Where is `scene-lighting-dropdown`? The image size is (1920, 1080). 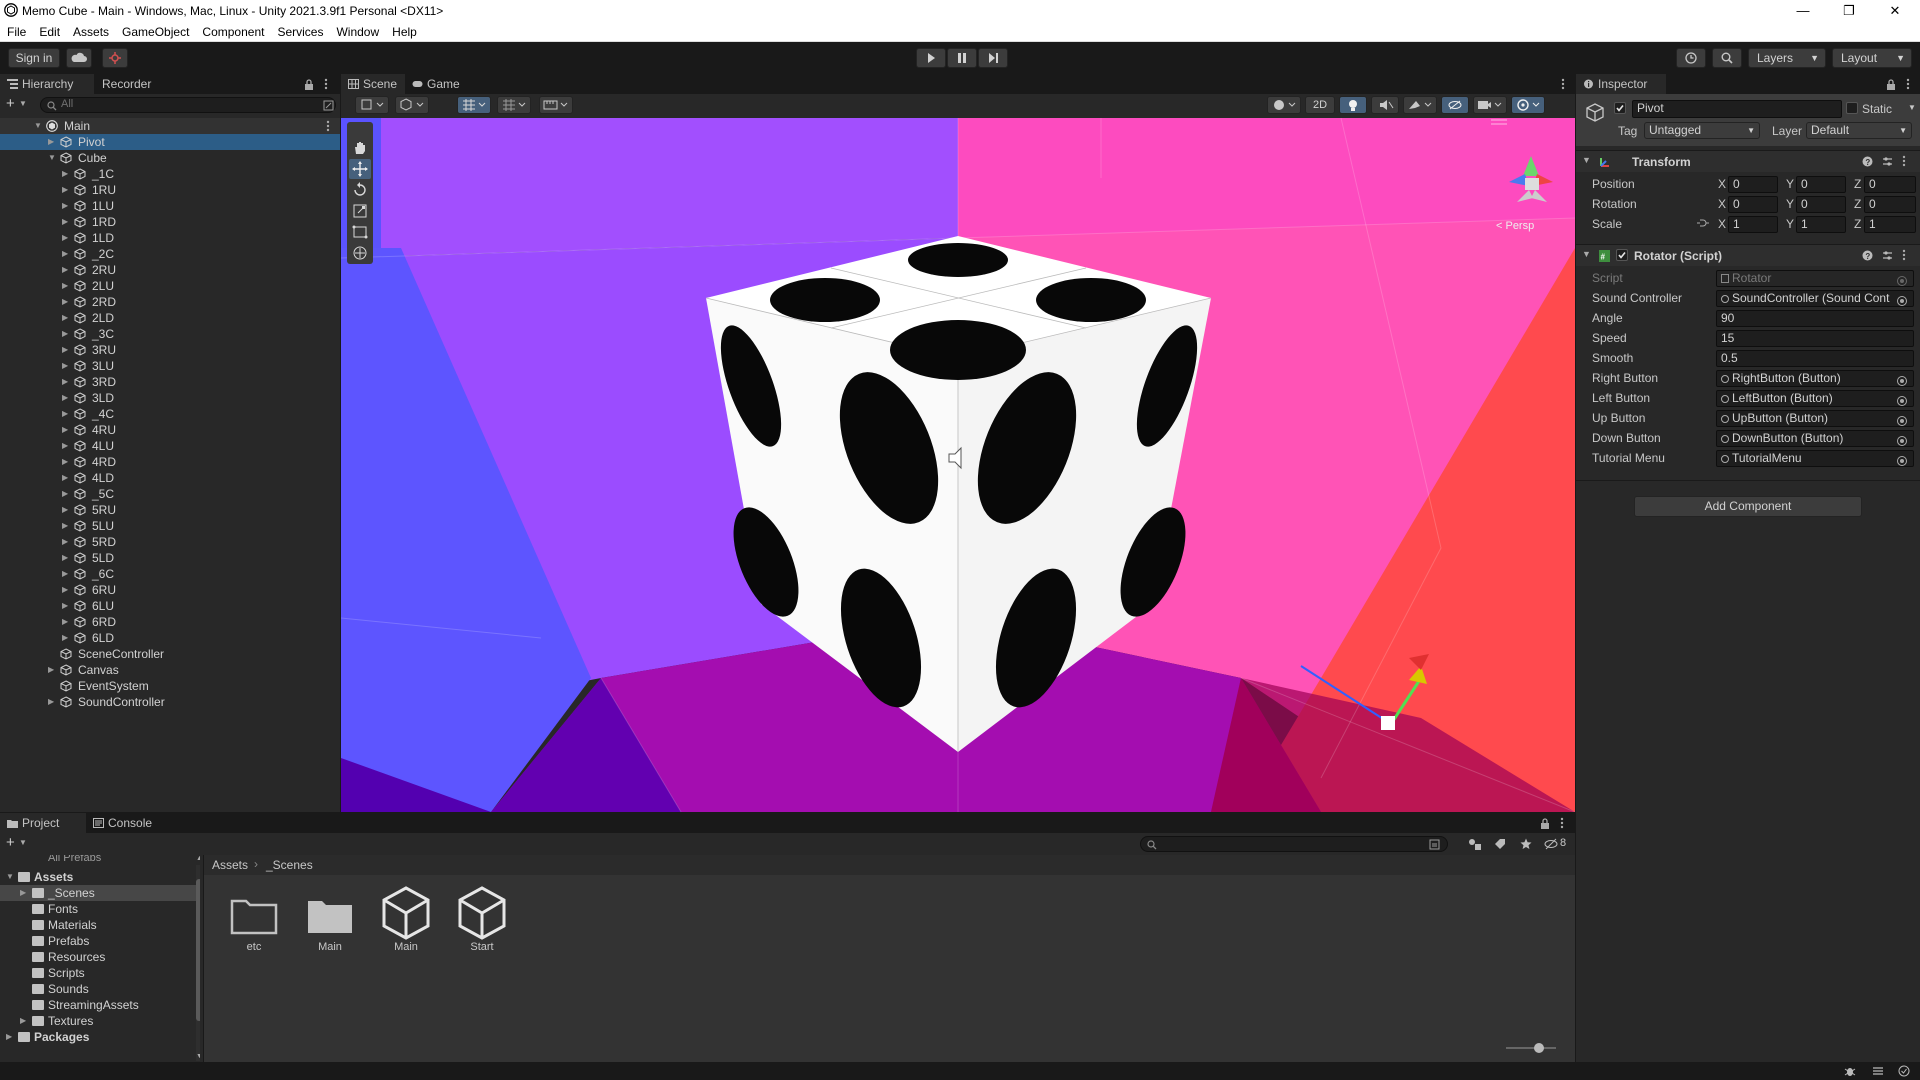
scene-lighting-dropdown is located at coordinates (1284, 105).